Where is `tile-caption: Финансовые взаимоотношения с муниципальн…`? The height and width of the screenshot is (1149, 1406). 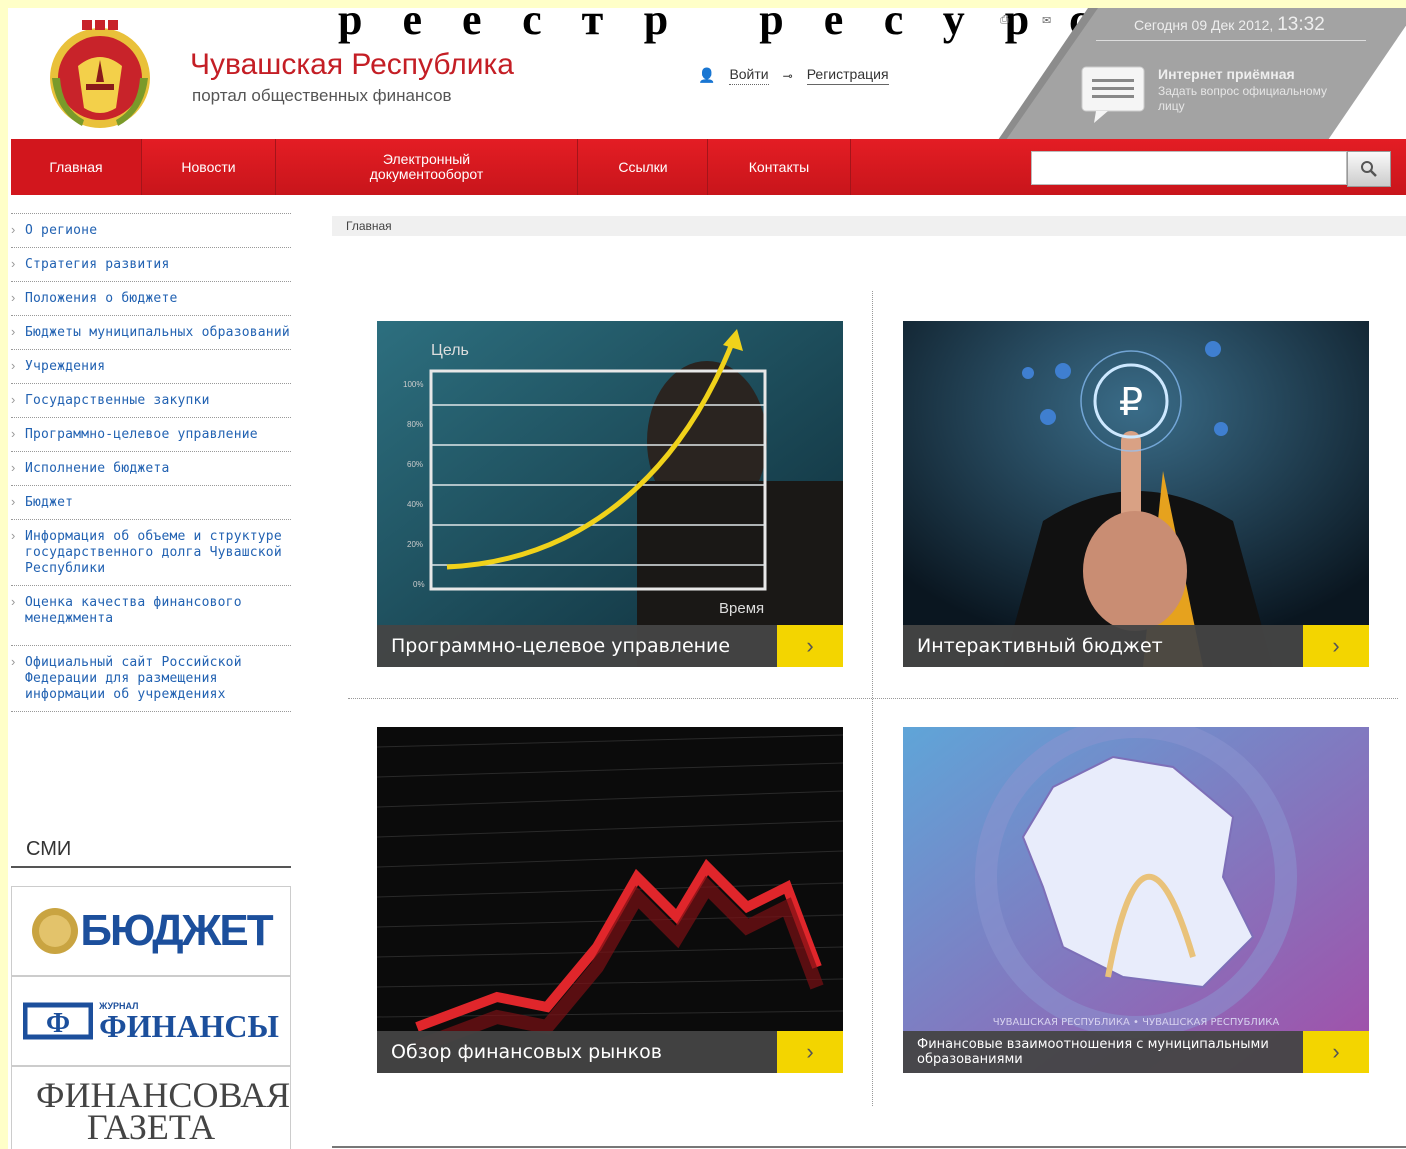
tile-caption: Финансовые взаимоотношения с муниципальн… is located at coordinates (1103, 1052).